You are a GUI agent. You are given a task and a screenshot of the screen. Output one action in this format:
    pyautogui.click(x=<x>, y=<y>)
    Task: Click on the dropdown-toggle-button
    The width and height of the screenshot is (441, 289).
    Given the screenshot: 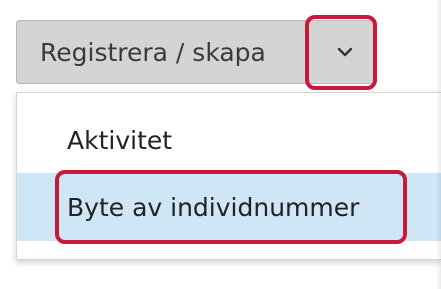 What is the action you would take?
    pyautogui.click(x=344, y=52)
    